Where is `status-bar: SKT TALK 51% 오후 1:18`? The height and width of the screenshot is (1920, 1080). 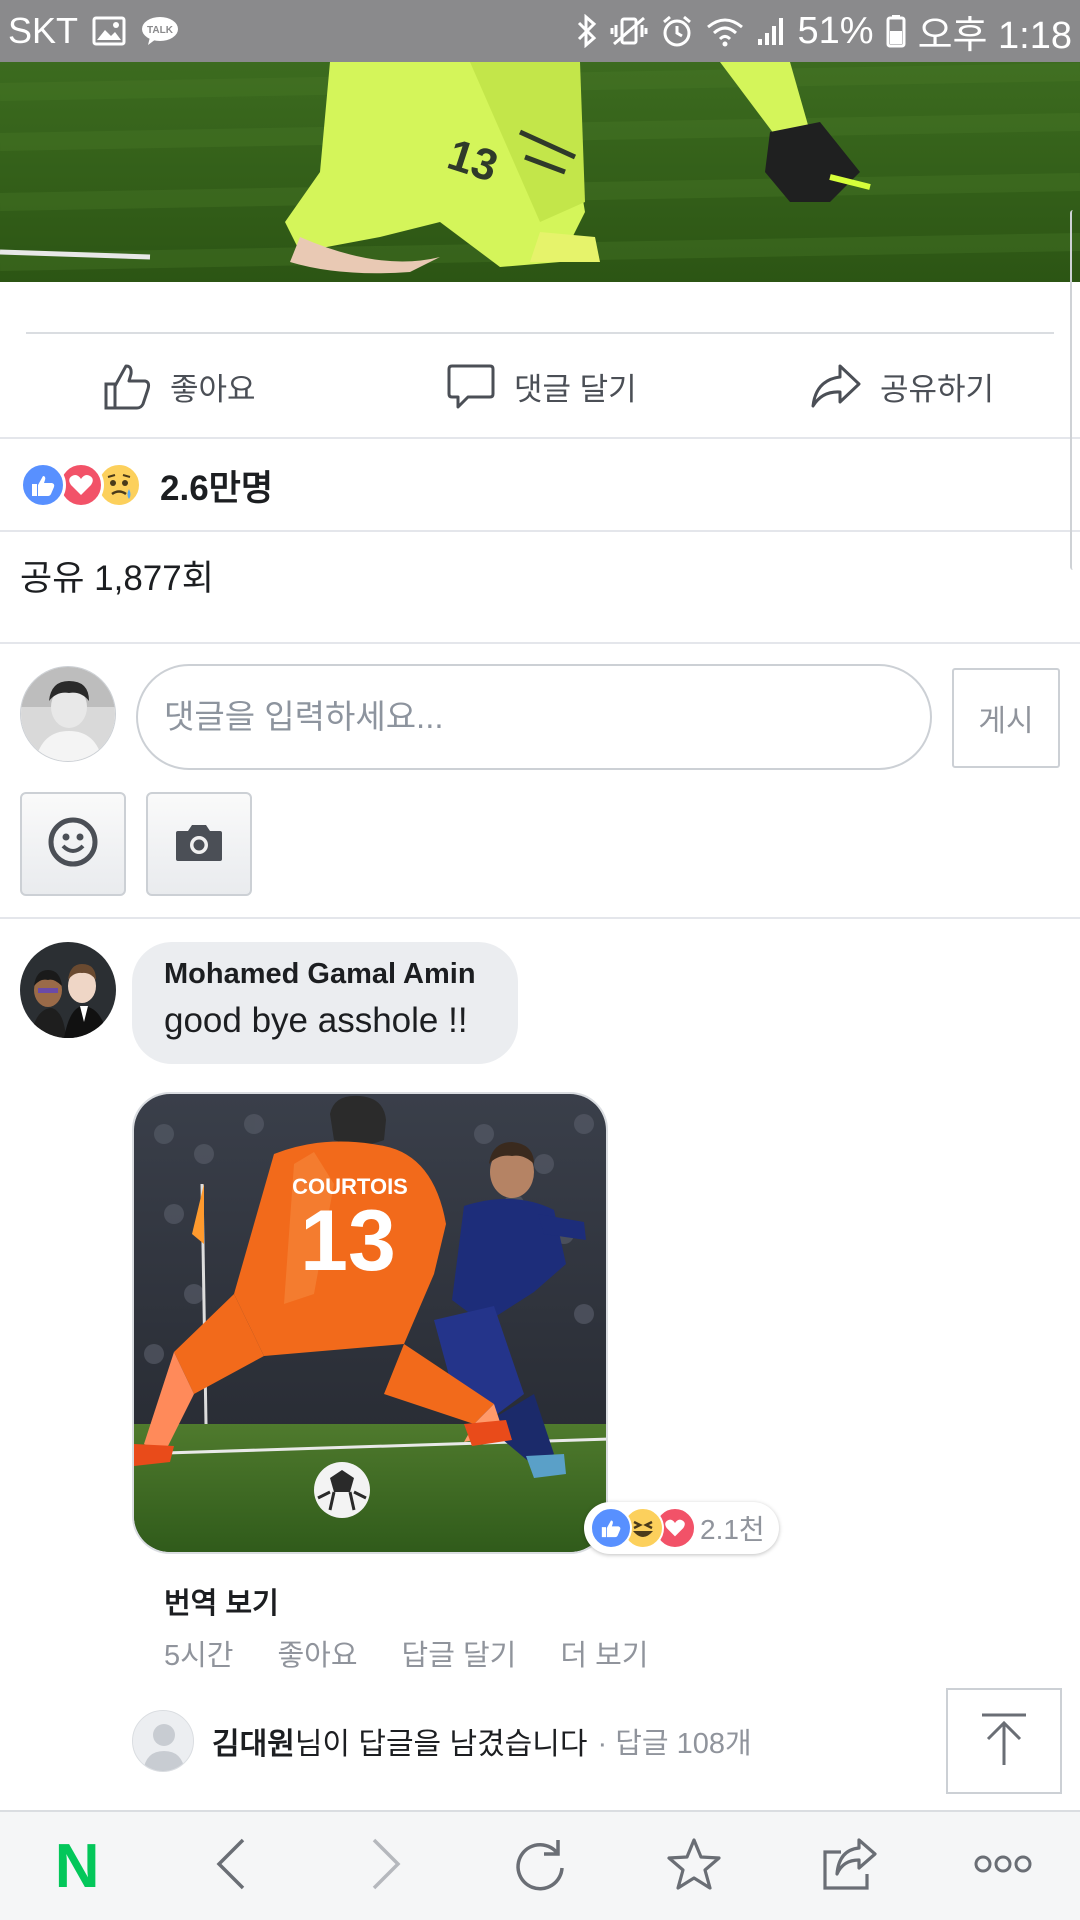 status-bar: SKT TALK 51% 오후 1:18 is located at coordinates (540, 31).